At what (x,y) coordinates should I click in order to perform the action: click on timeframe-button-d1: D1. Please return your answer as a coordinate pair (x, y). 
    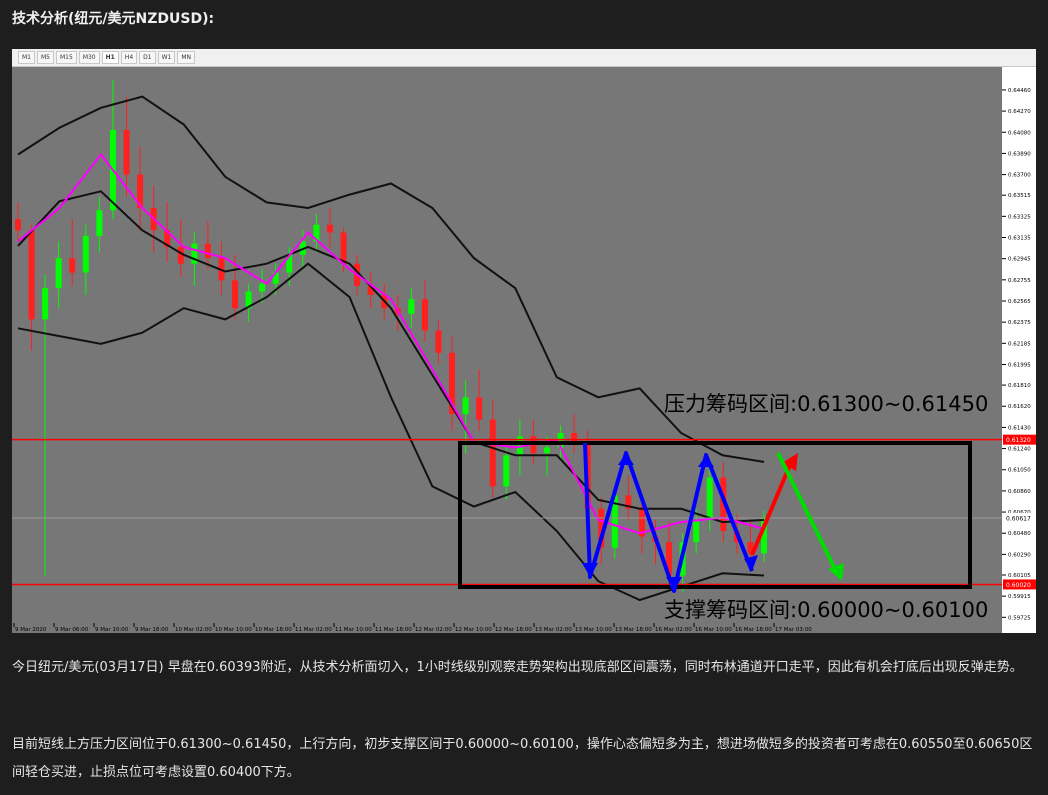
    Looking at the image, I should click on (147, 57).